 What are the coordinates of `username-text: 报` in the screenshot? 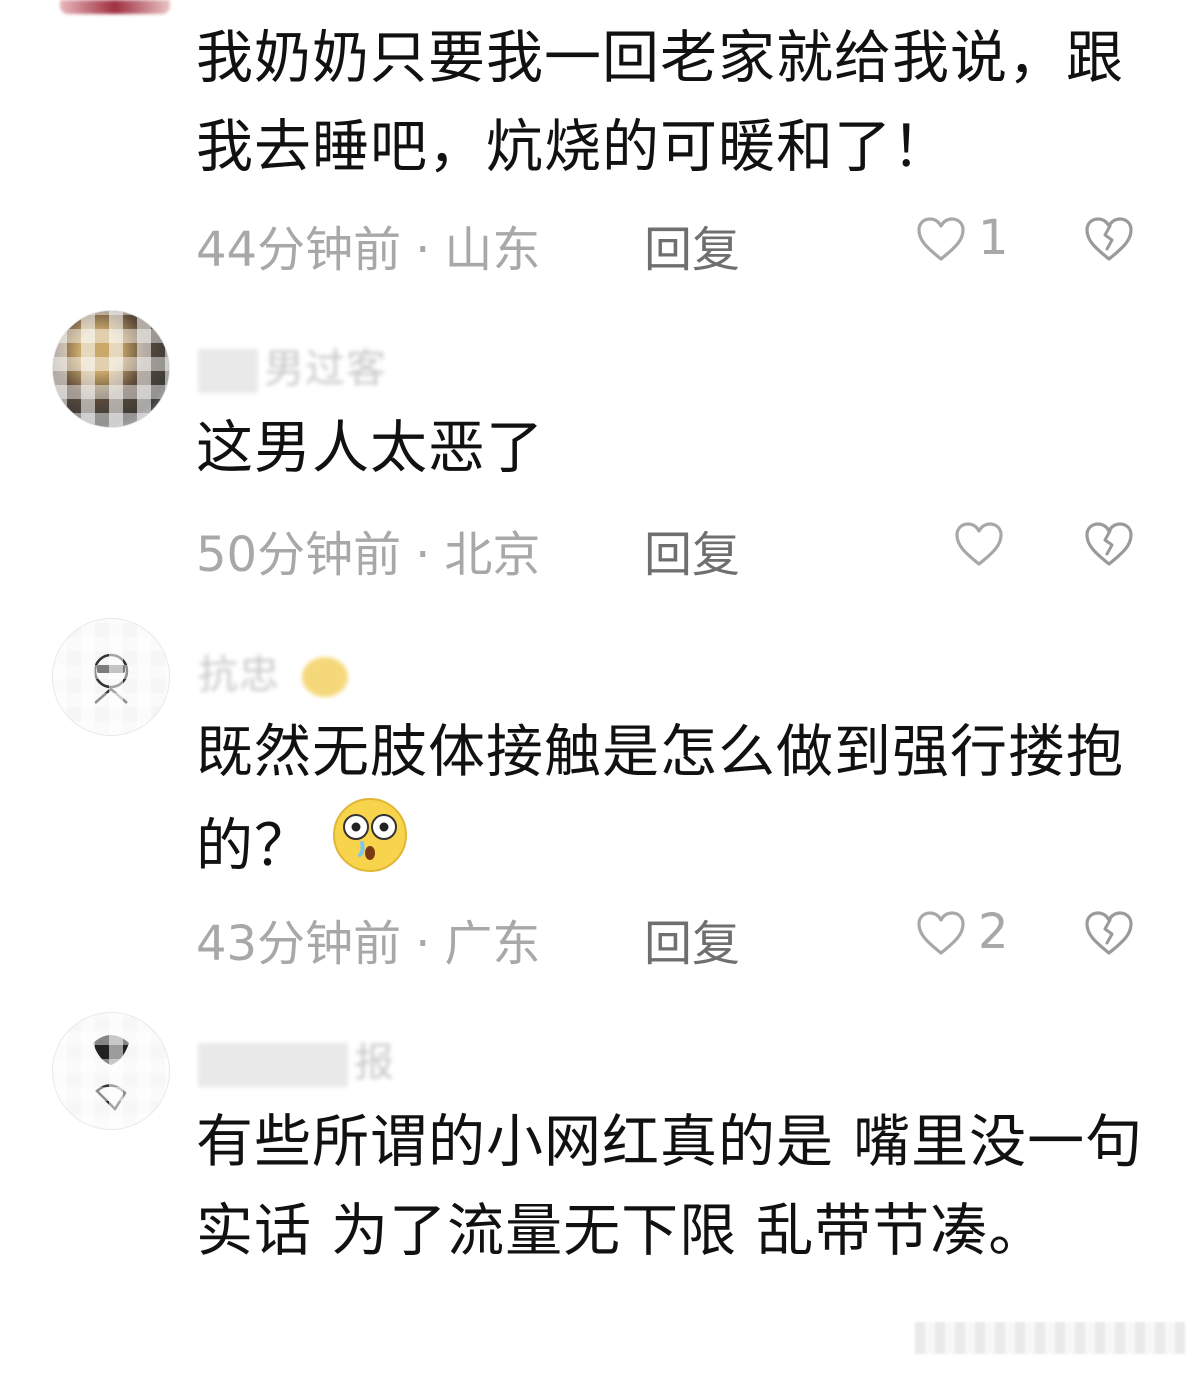 It's located at (374, 1063).